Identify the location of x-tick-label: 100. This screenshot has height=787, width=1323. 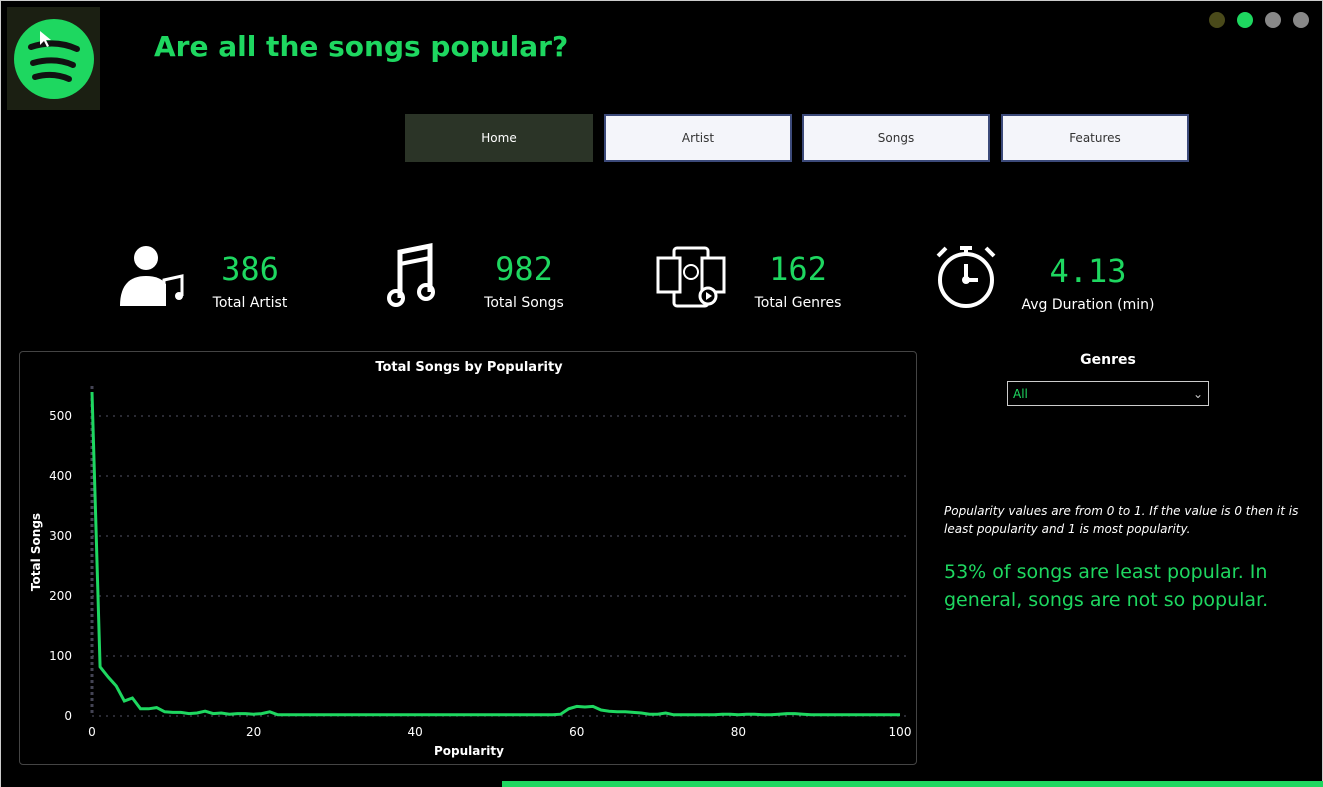
(900, 732).